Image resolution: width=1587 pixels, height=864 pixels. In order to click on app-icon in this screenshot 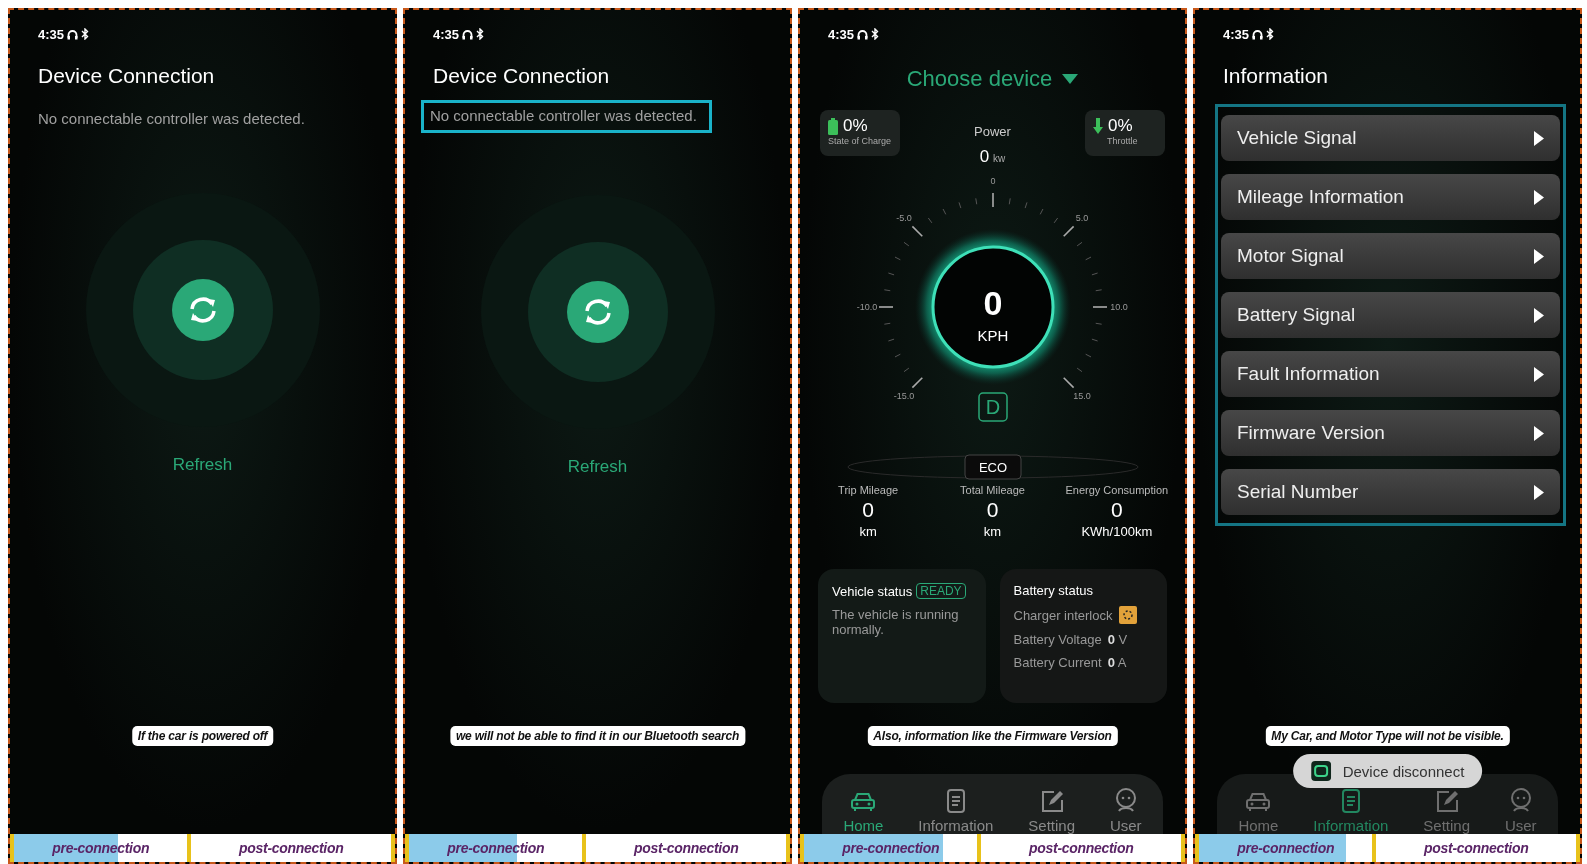, I will do `click(1320, 771)`.